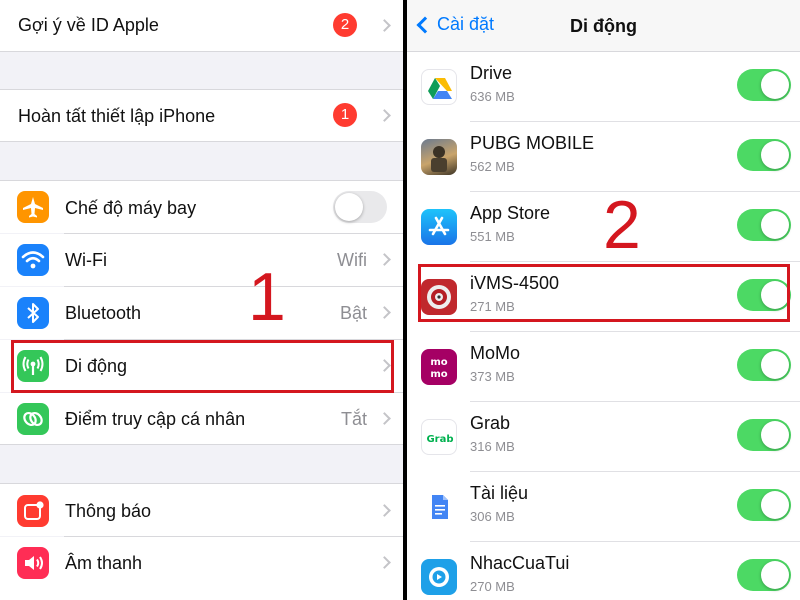 Image resolution: width=800 pixels, height=600 pixels. What do you see at coordinates (201, 509) in the screenshot?
I see `notifications-row: Thông báo` at bounding box center [201, 509].